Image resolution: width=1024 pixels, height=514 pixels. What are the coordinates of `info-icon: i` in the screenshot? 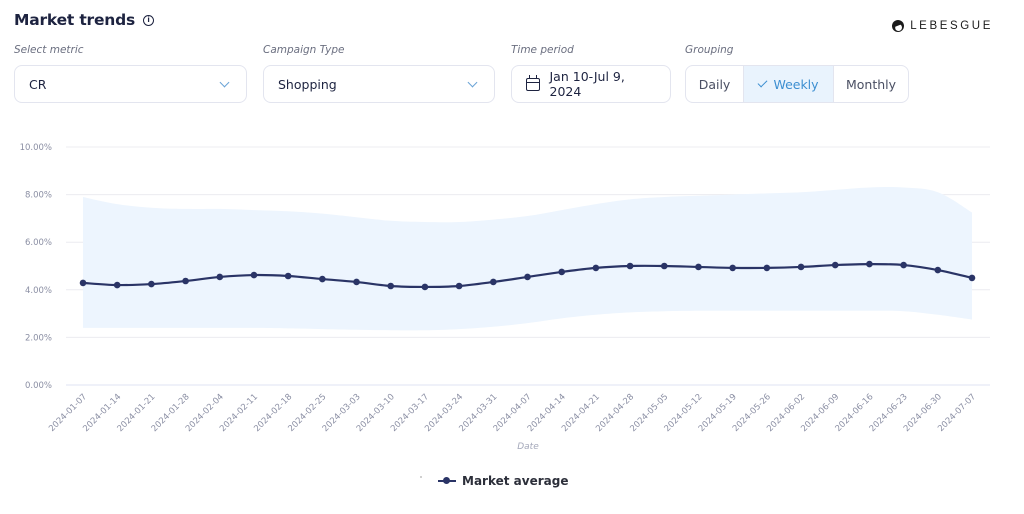 It's located at (149, 20).